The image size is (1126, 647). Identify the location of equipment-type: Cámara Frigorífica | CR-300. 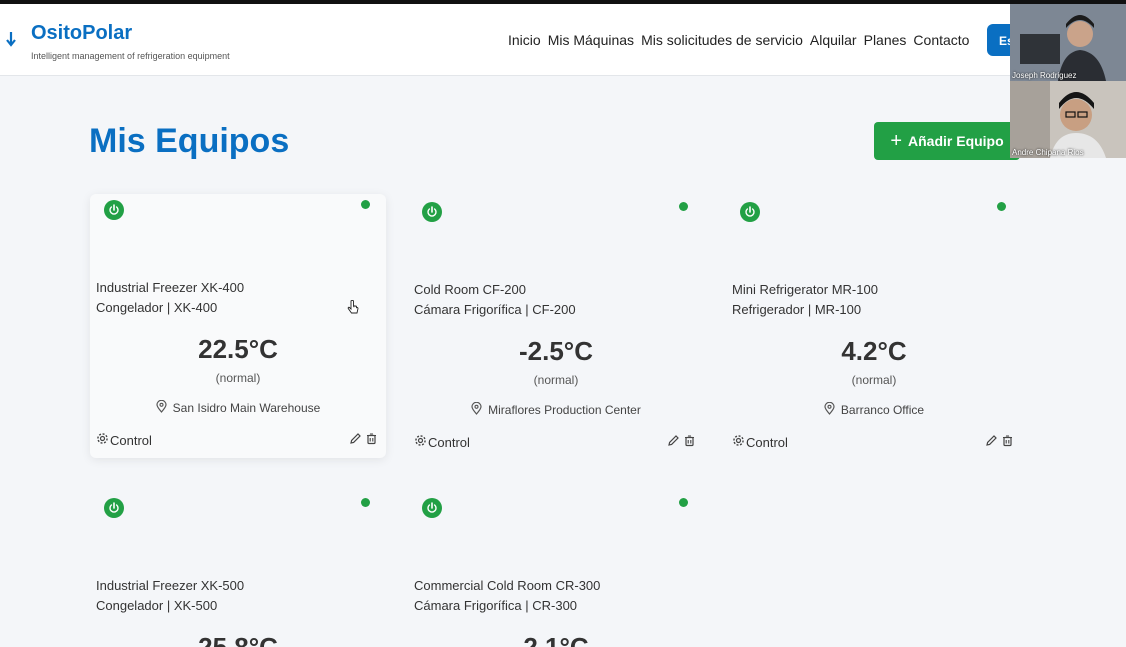
(496, 605).